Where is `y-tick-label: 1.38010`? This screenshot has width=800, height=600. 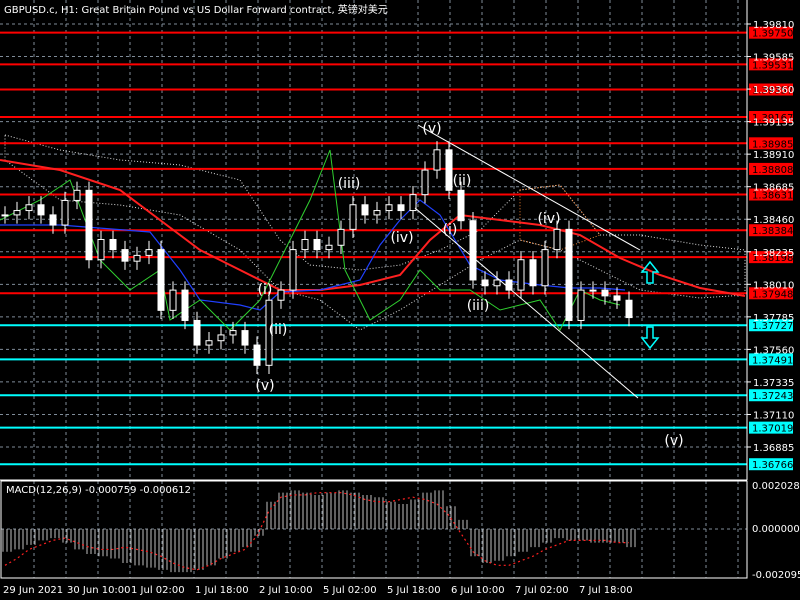 y-tick-label: 1.38010 is located at coordinates (773, 285).